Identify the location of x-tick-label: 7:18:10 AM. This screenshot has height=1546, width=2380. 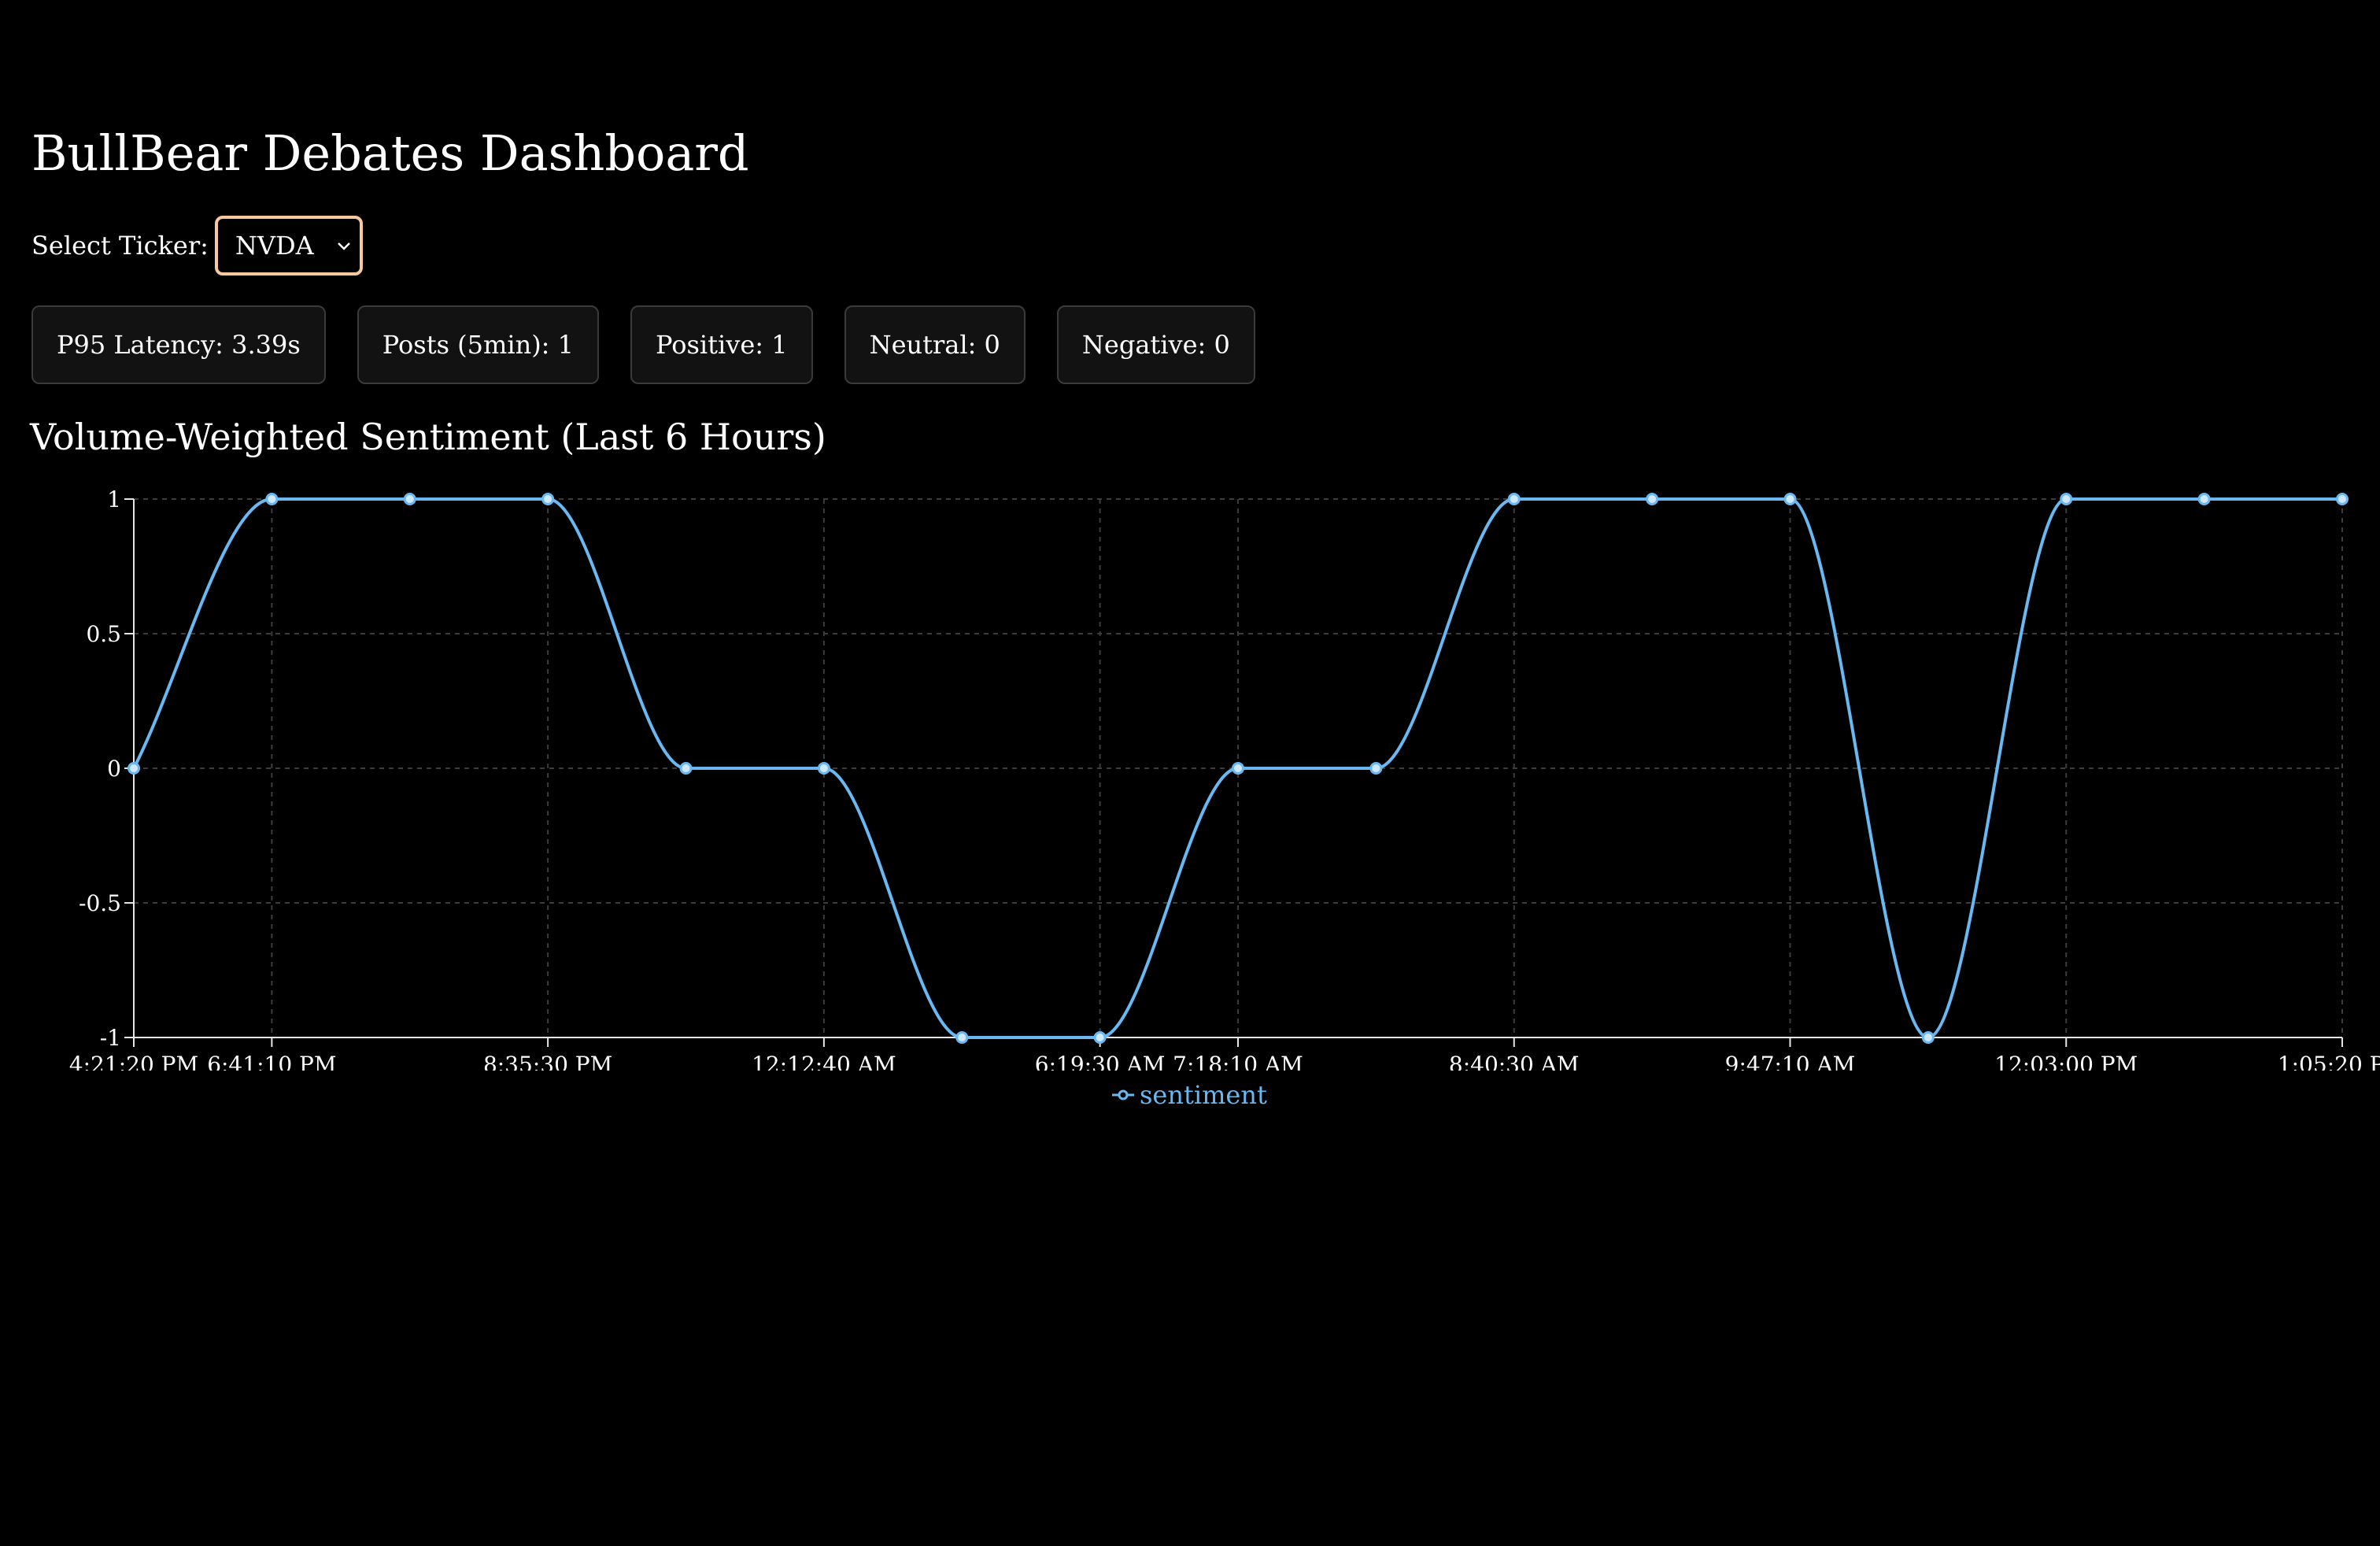
(1238, 1061).